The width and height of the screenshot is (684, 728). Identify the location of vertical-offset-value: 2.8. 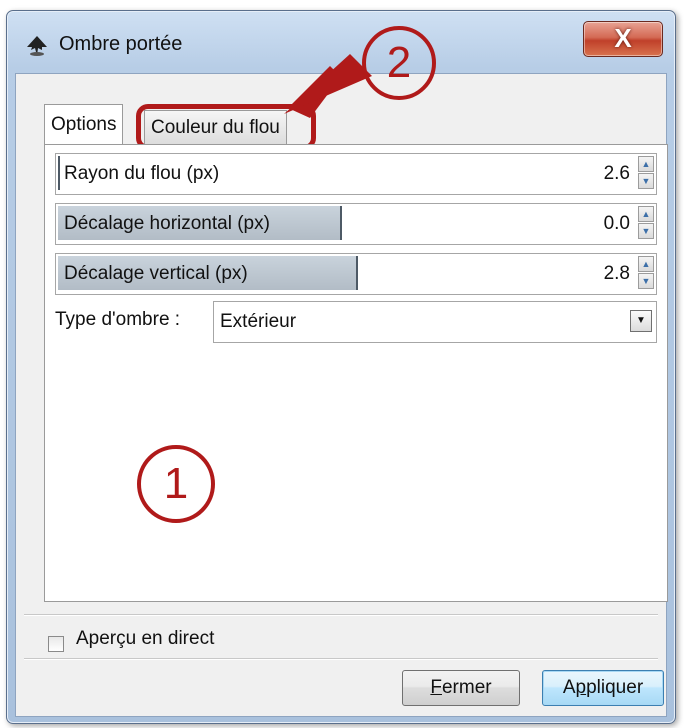
(616, 273).